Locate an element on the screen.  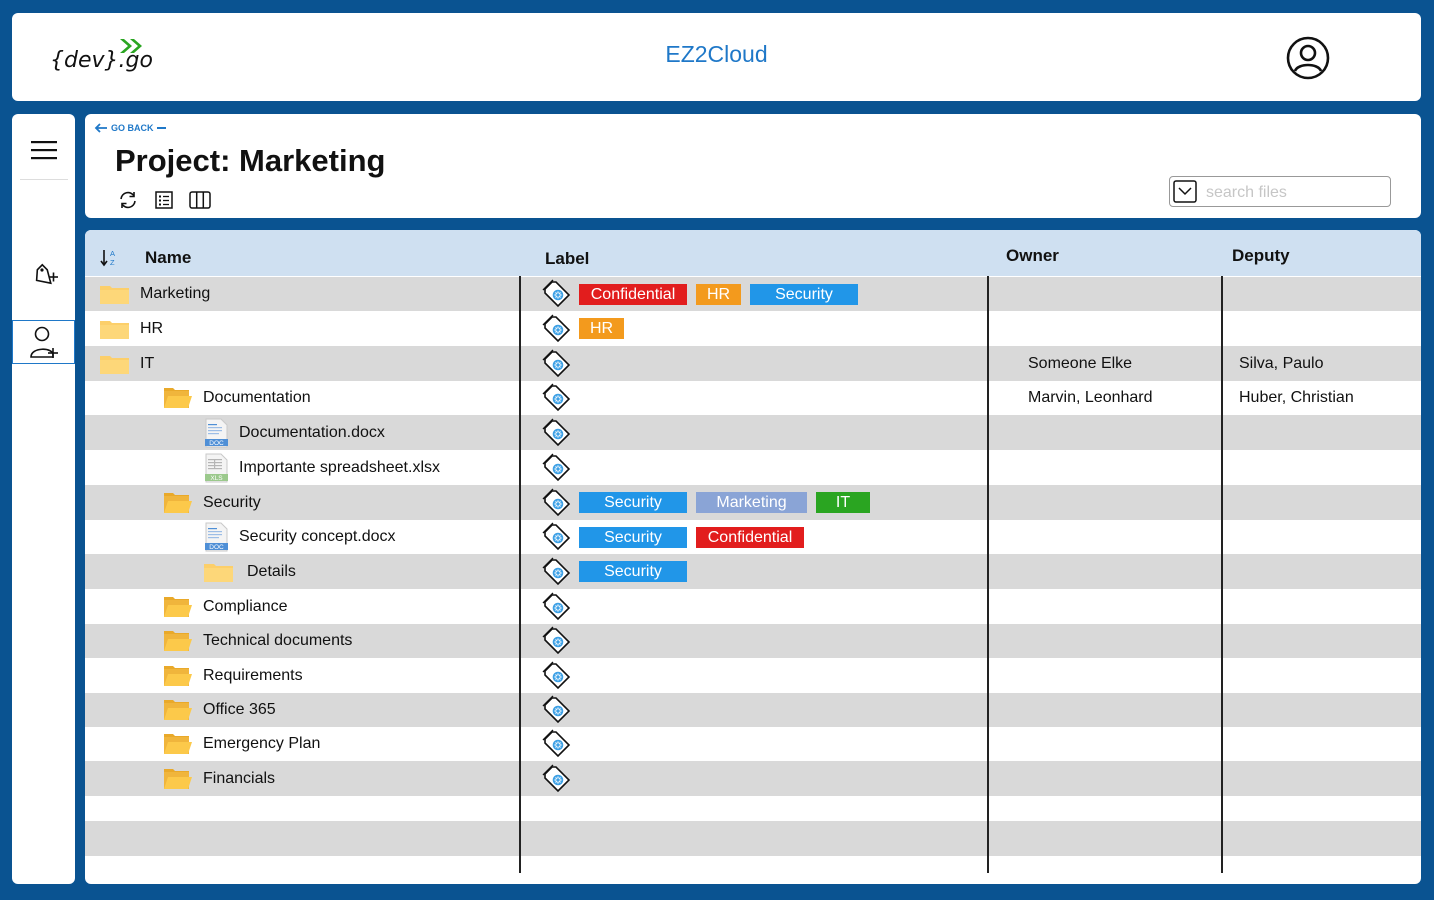
add-user-button is located at coordinates (43, 342).